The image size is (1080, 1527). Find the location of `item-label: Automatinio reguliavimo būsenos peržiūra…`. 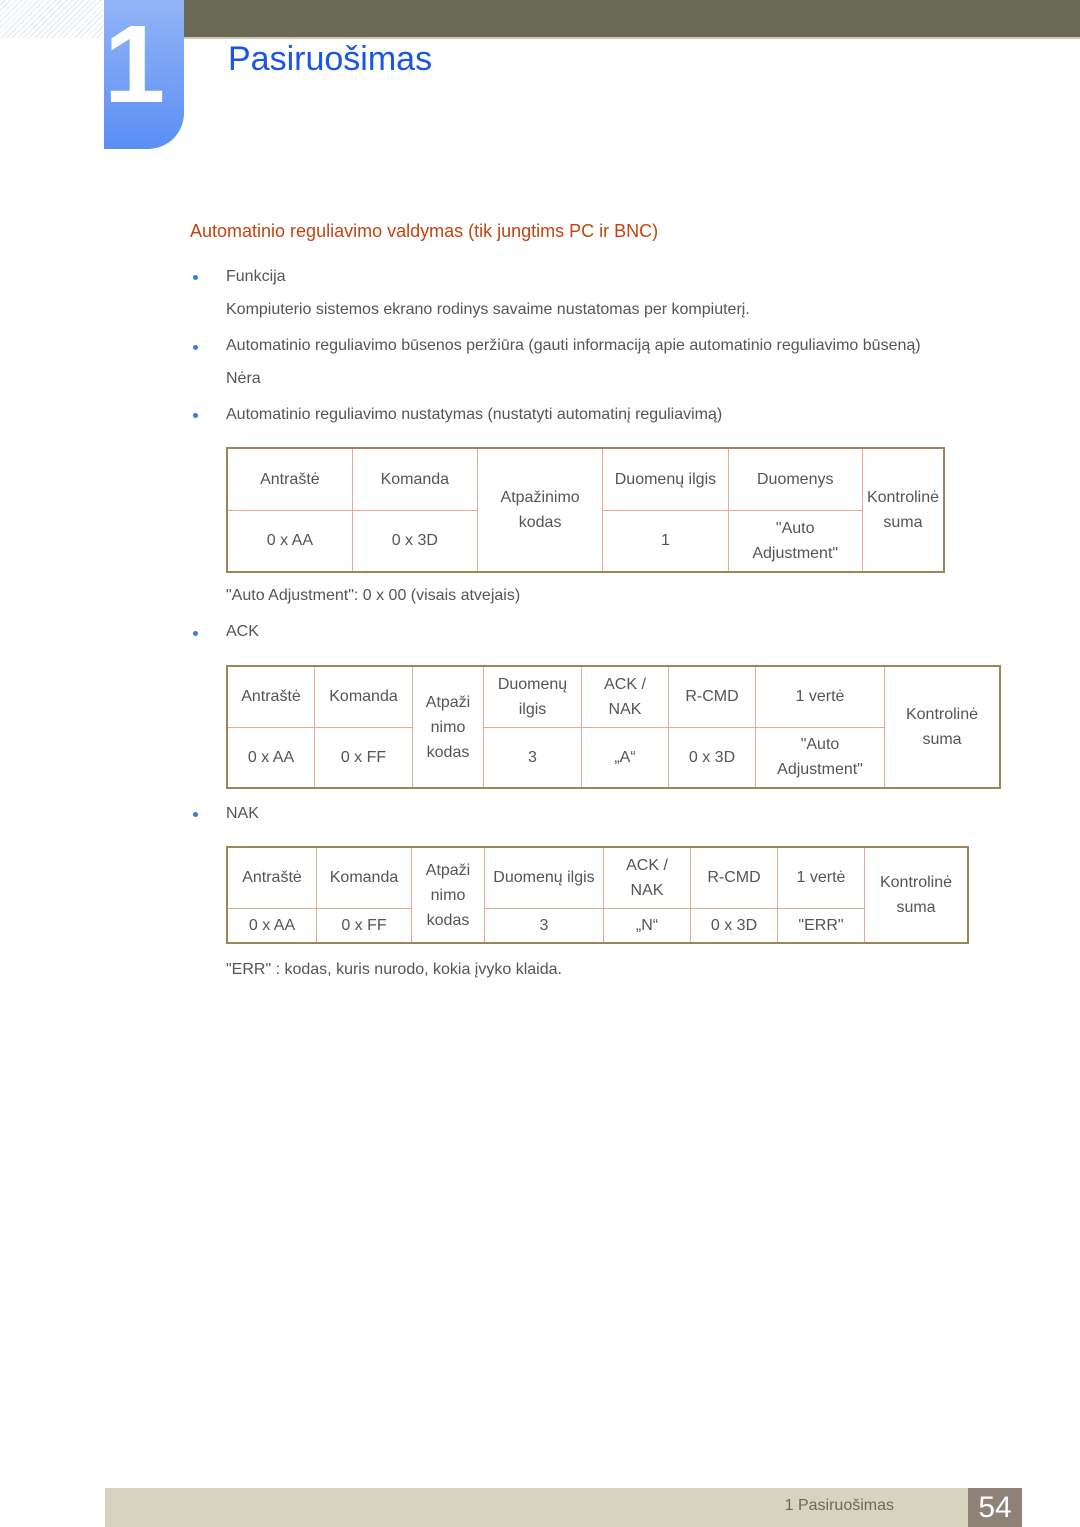

item-label: Automatinio reguliavimo būsenos peržiūra… is located at coordinates (573, 345).